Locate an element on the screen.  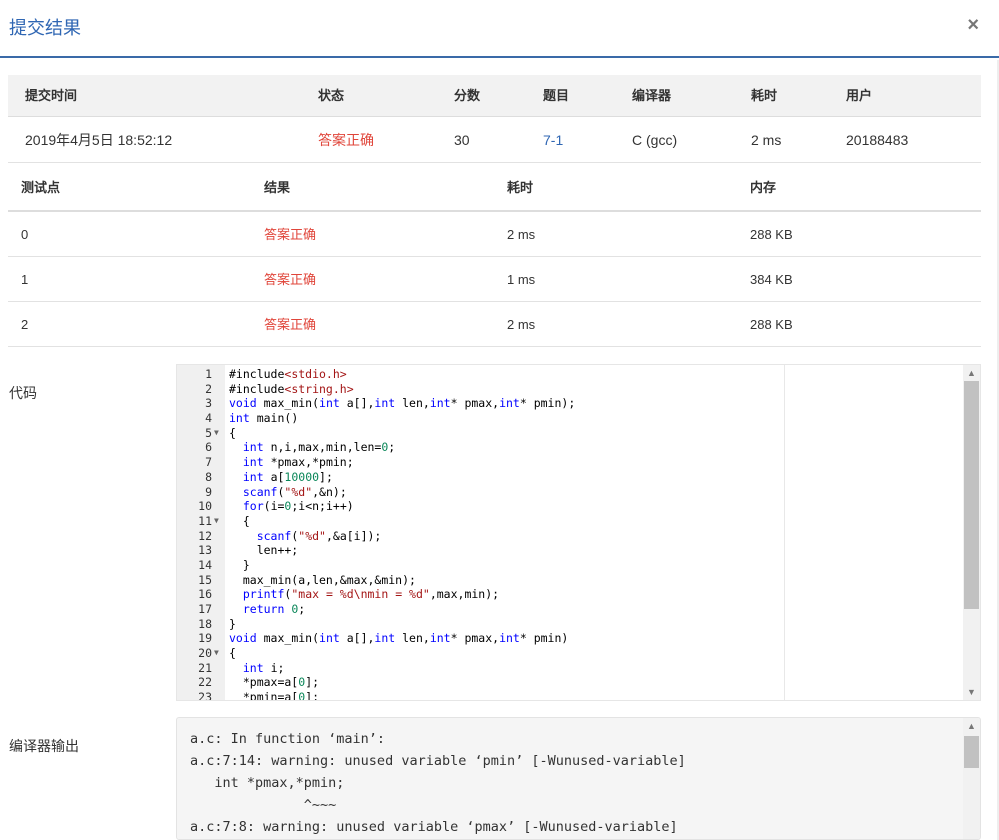
code-text: for(i=0;i<n;i++) is located at coordinates (298, 506).